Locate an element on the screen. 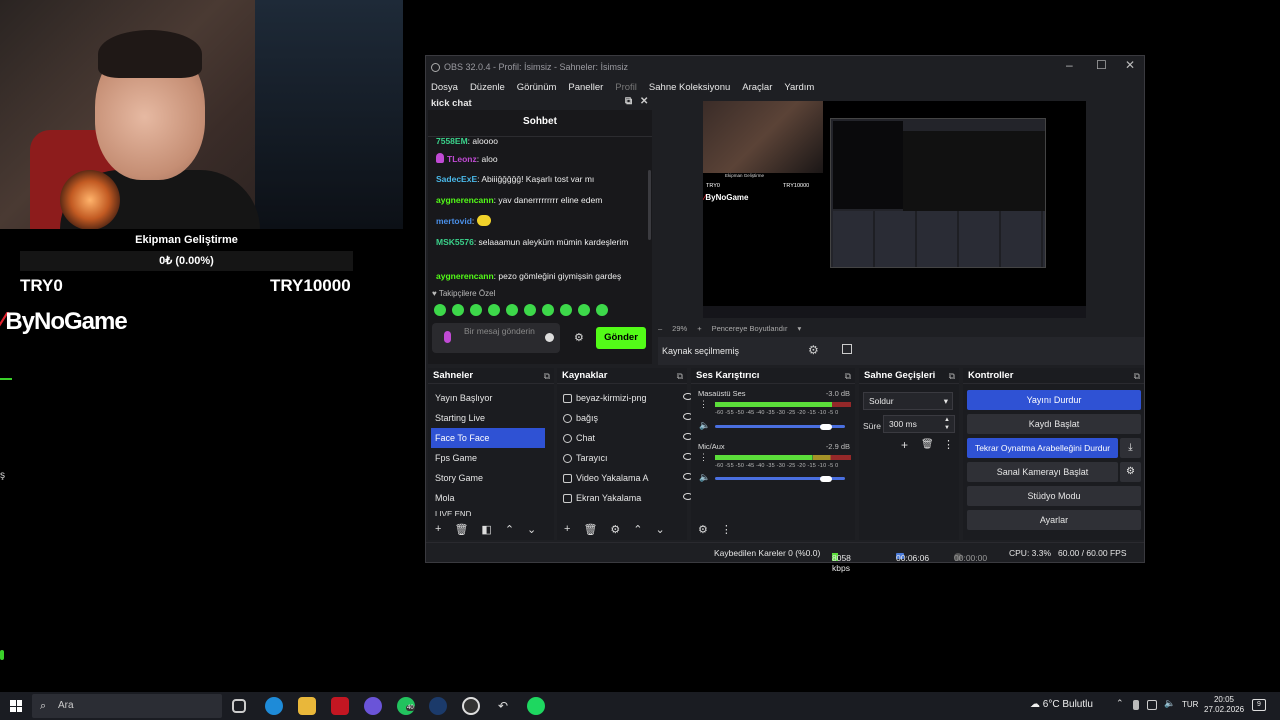  task-view-icon is located at coordinates (239, 706).